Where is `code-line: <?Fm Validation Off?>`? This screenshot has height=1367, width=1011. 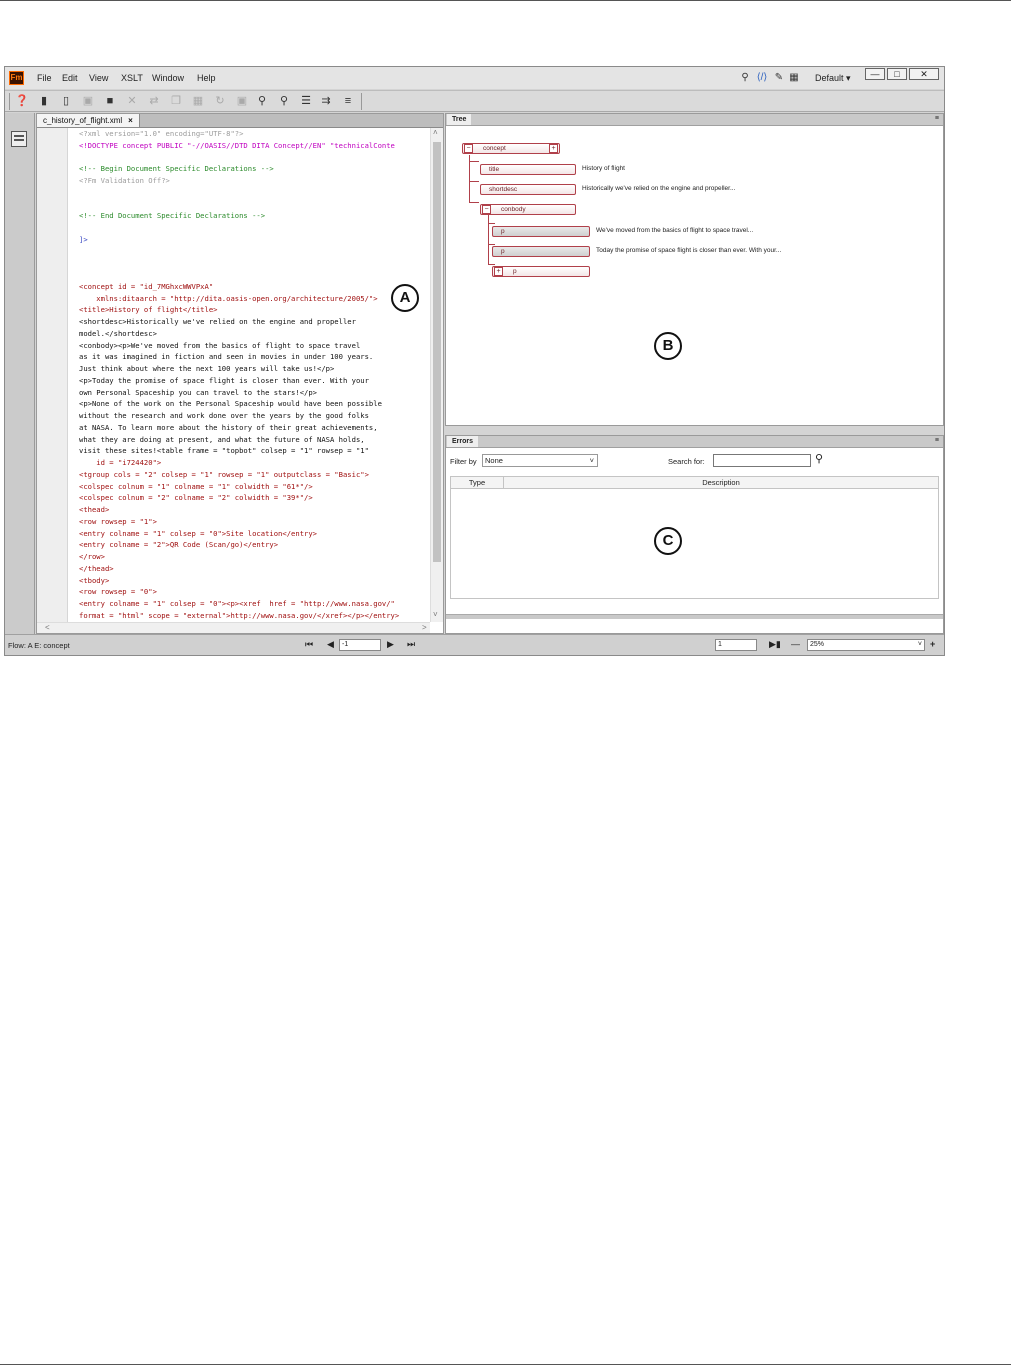
code-line: <?Fm Validation Off?> is located at coordinates (124, 180).